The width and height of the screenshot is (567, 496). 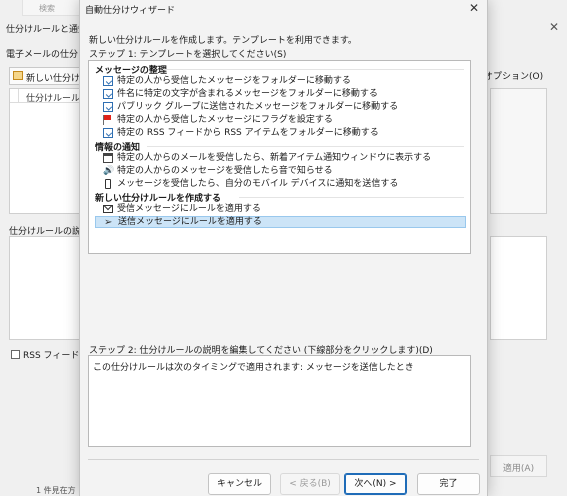 I want to click on wizard-title: 自動仕分けウィザード, so click(x=130, y=11).